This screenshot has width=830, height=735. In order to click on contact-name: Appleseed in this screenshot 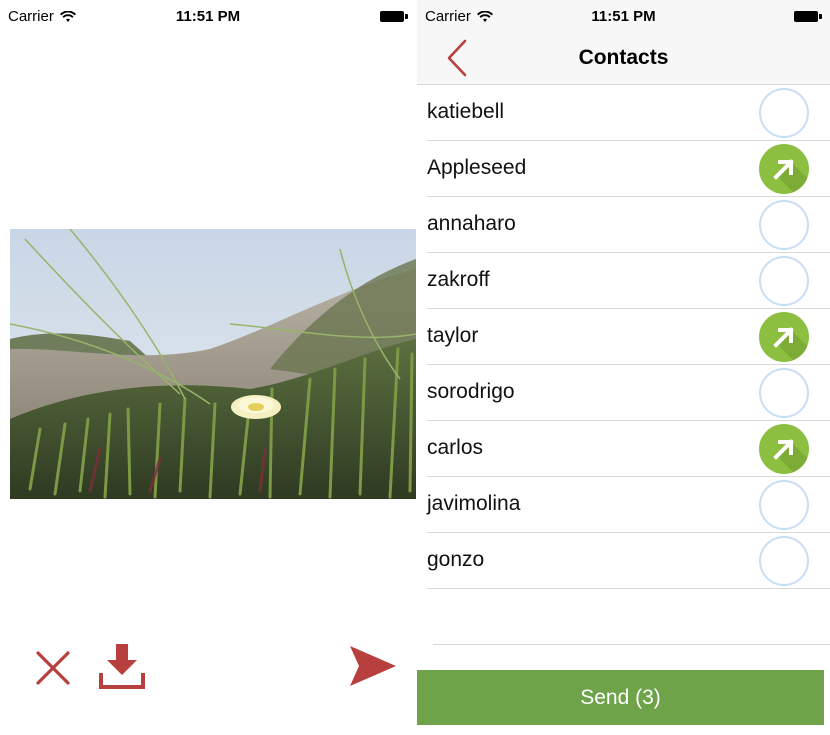, I will do `click(477, 167)`.